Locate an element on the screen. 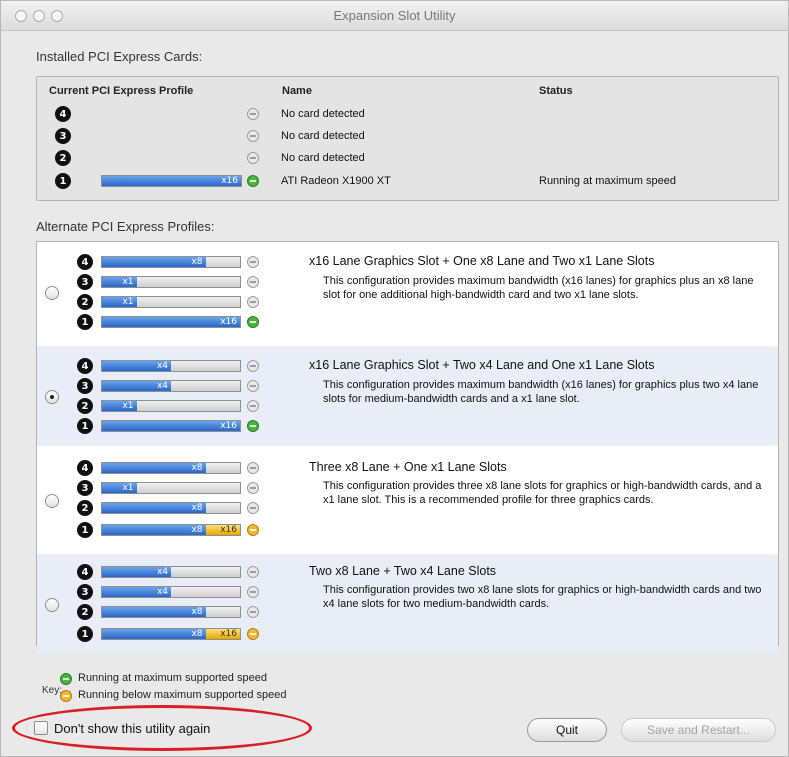  quit-button: Quit is located at coordinates (567, 730).